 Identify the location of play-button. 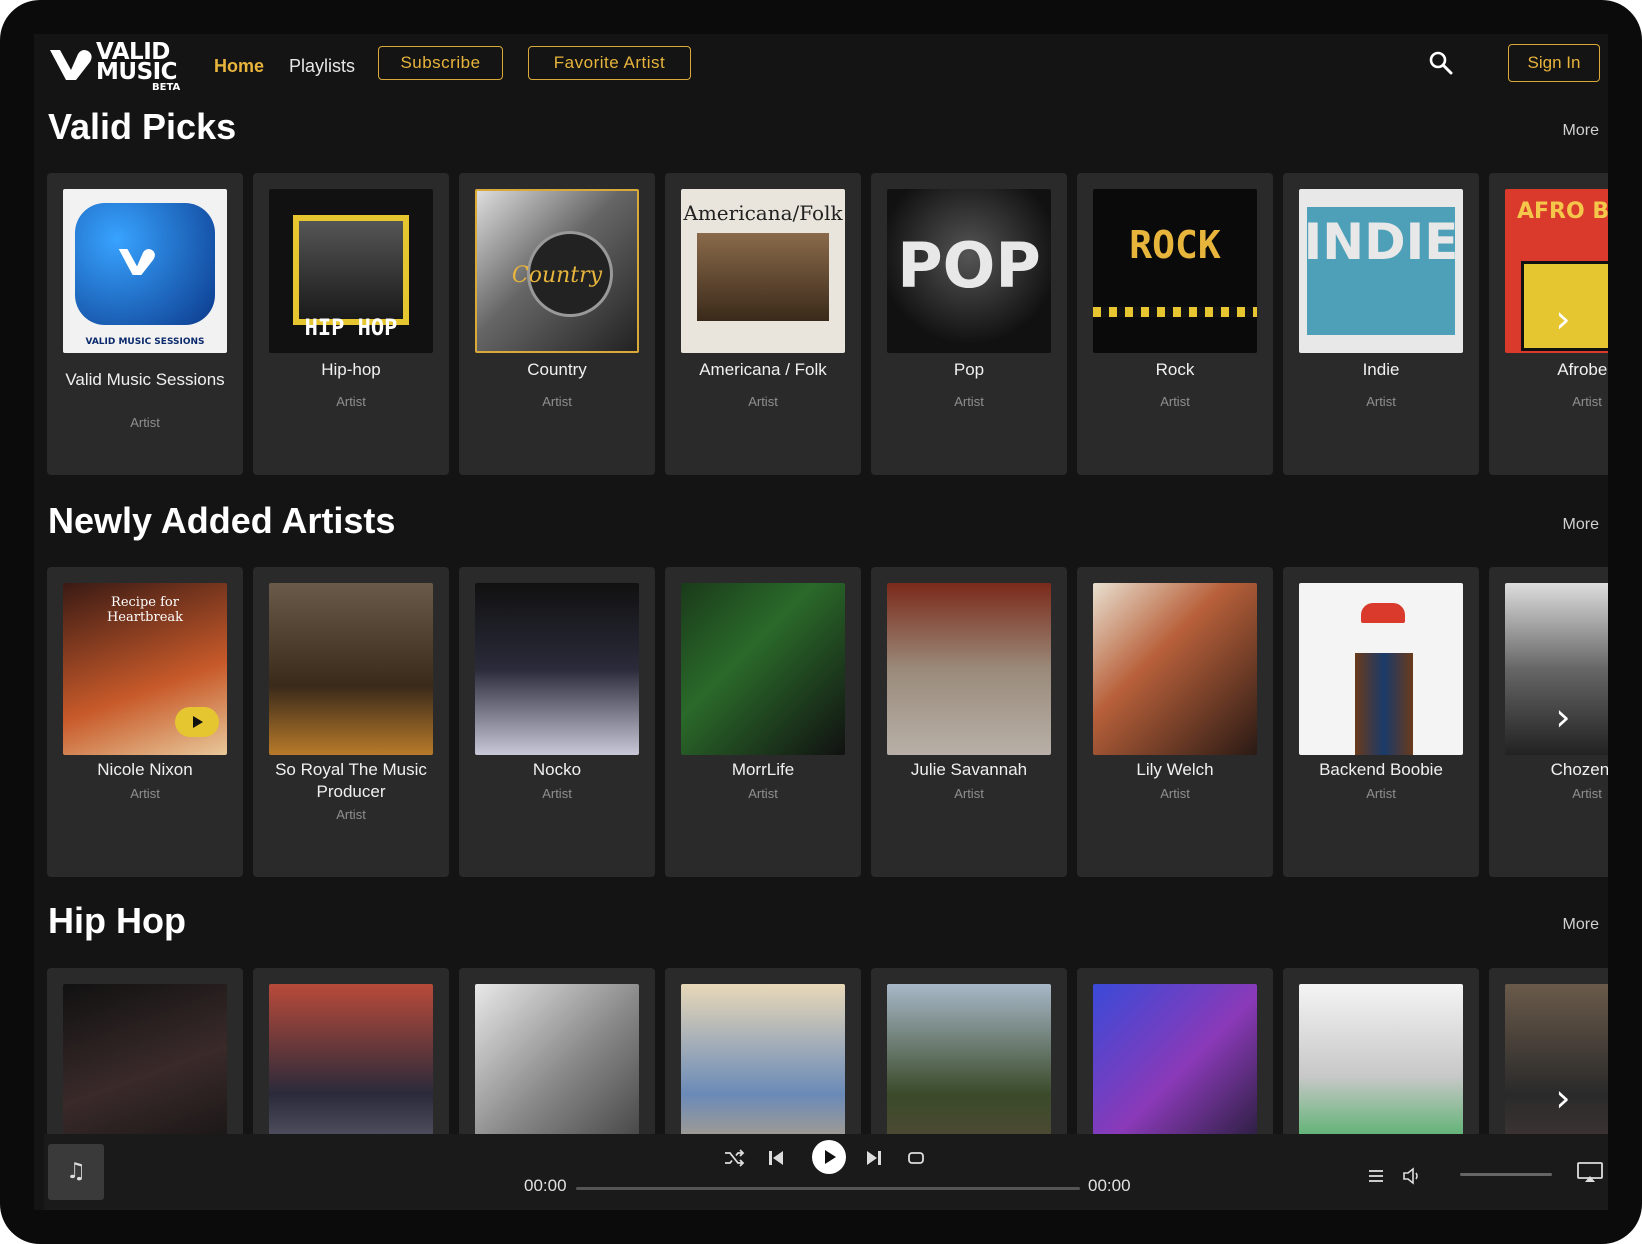
(829, 1157).